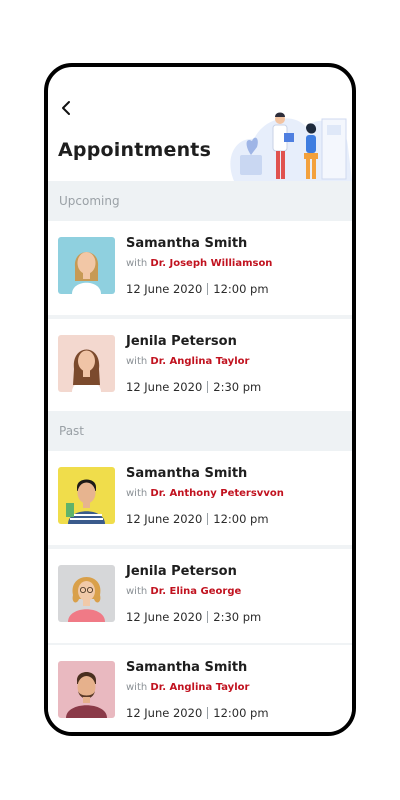  I want to click on doctor-link: Dr. Joseph Williamson, so click(211, 263).